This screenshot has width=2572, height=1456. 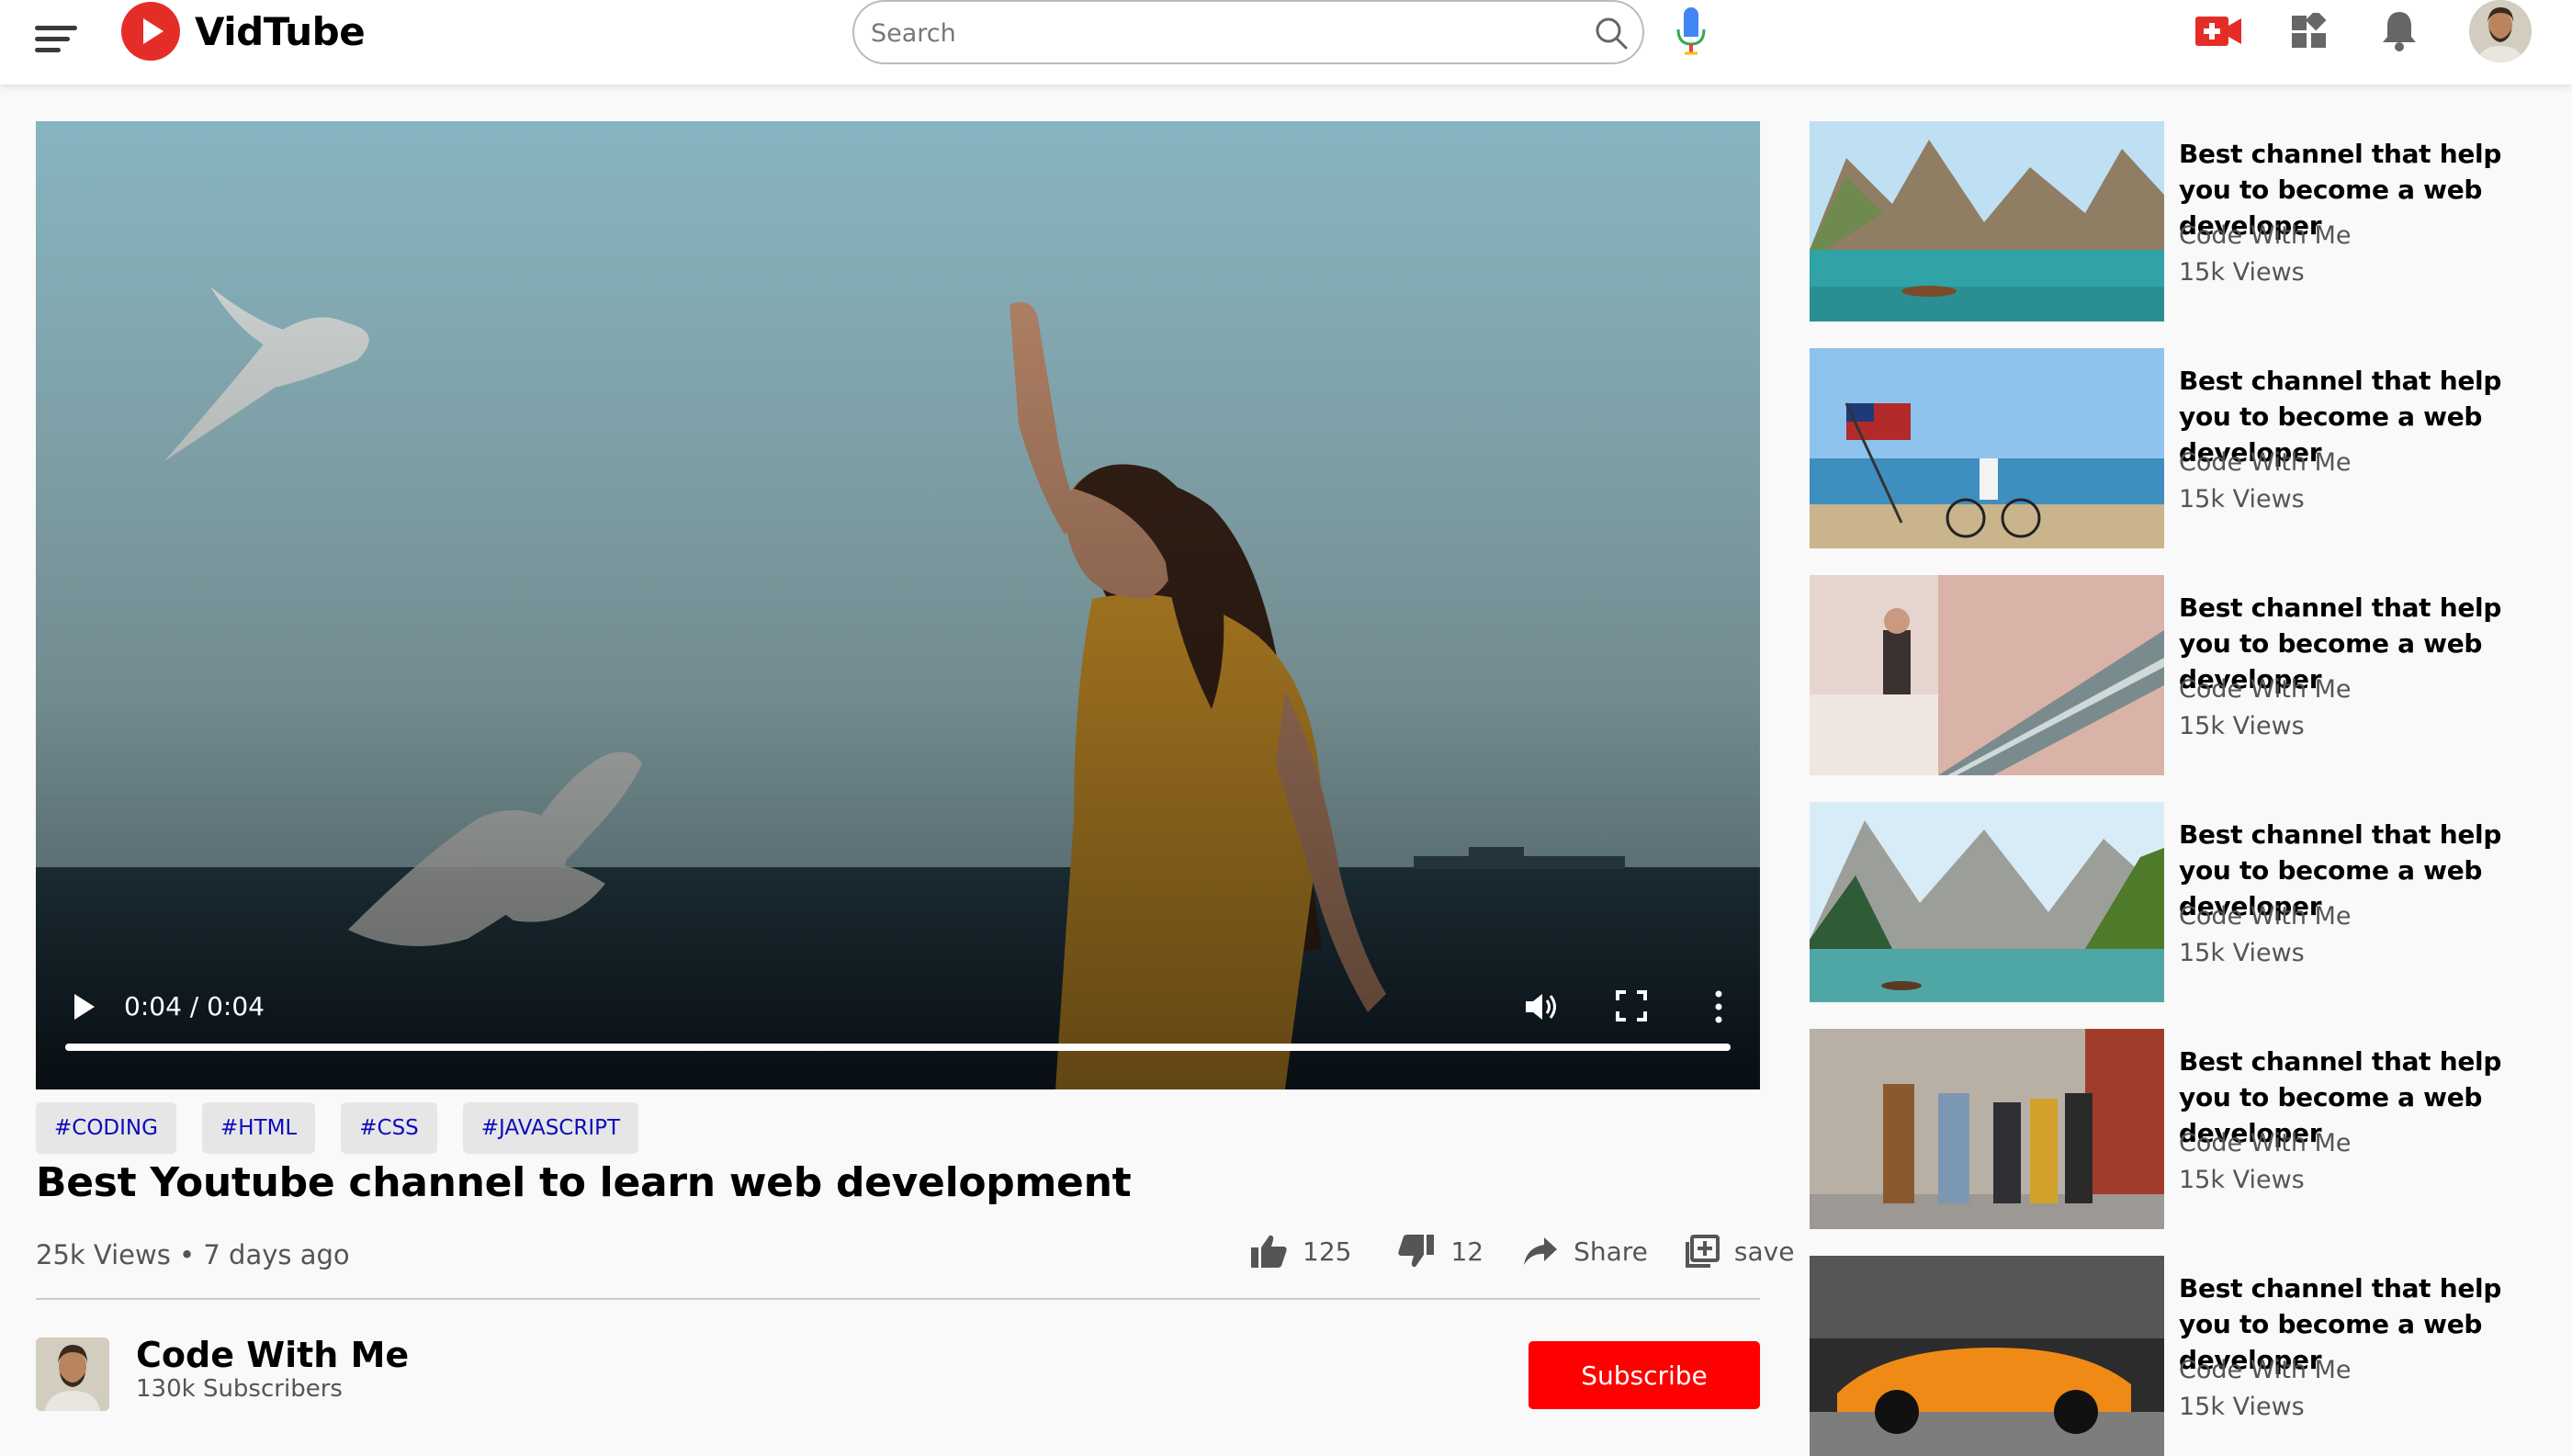 I want to click on thumbs-up-icon, so click(x=1269, y=1251).